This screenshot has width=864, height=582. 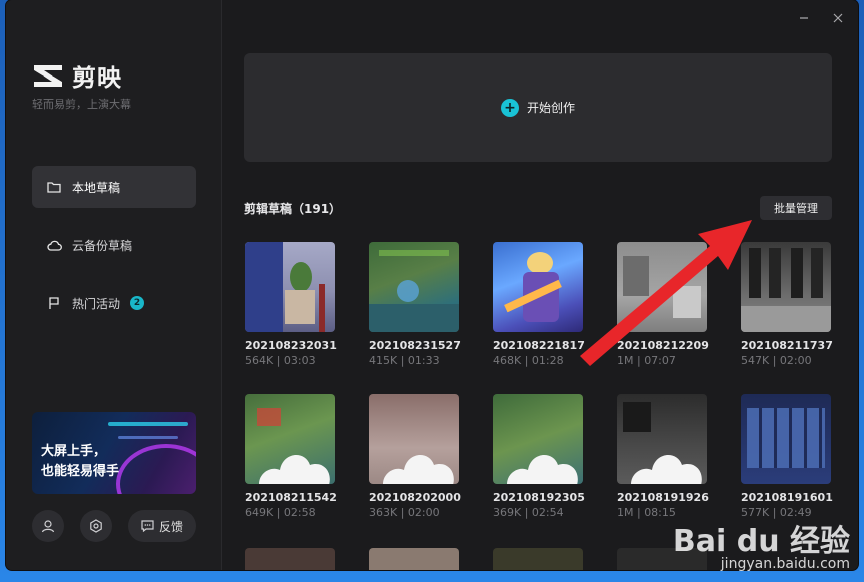 I want to click on draft-name: 202108211737, so click(x=787, y=345).